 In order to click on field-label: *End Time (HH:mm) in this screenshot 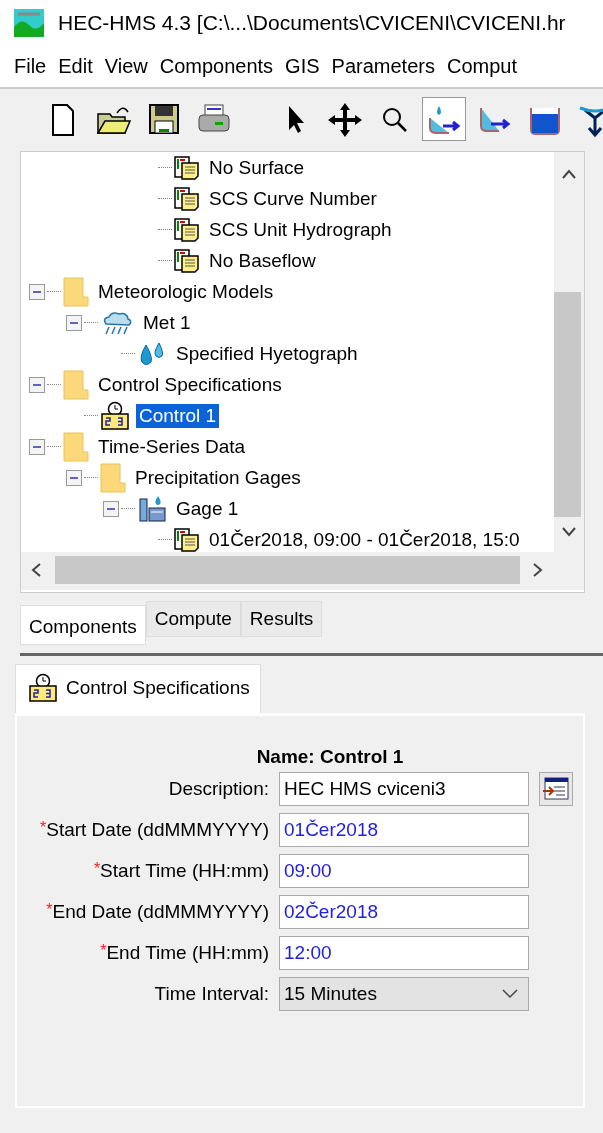, I will do `click(184, 953)`.